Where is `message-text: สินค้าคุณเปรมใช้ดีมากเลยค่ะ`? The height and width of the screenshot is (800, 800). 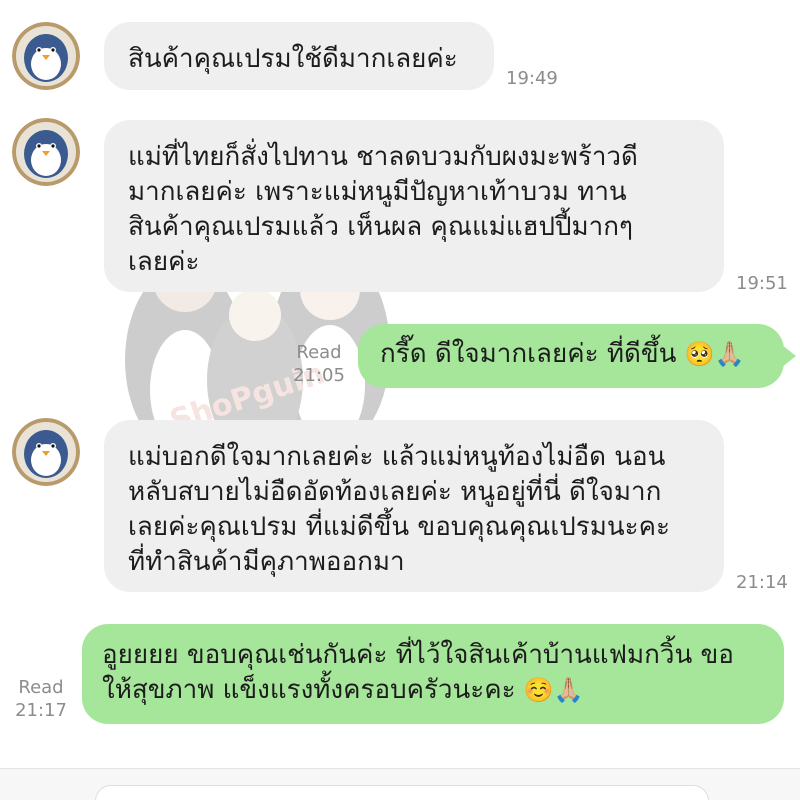 message-text: สินค้าคุณเปรมใช้ดีมากเลยค่ะ is located at coordinates (293, 59).